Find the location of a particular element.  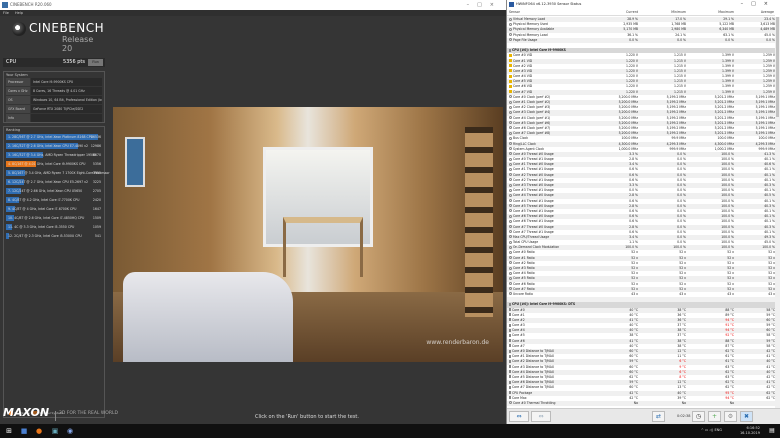

clock-icon: ◷ is located at coordinates (698, 416).